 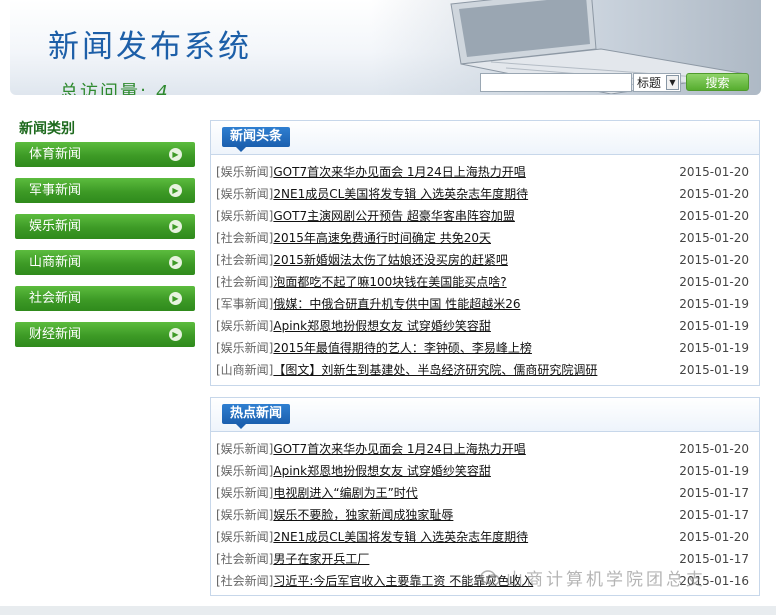 I want to click on news-title-link: 【图文】刘新生到基建处、半岛经济研究院、儒商研究院调研, so click(x=435, y=370).